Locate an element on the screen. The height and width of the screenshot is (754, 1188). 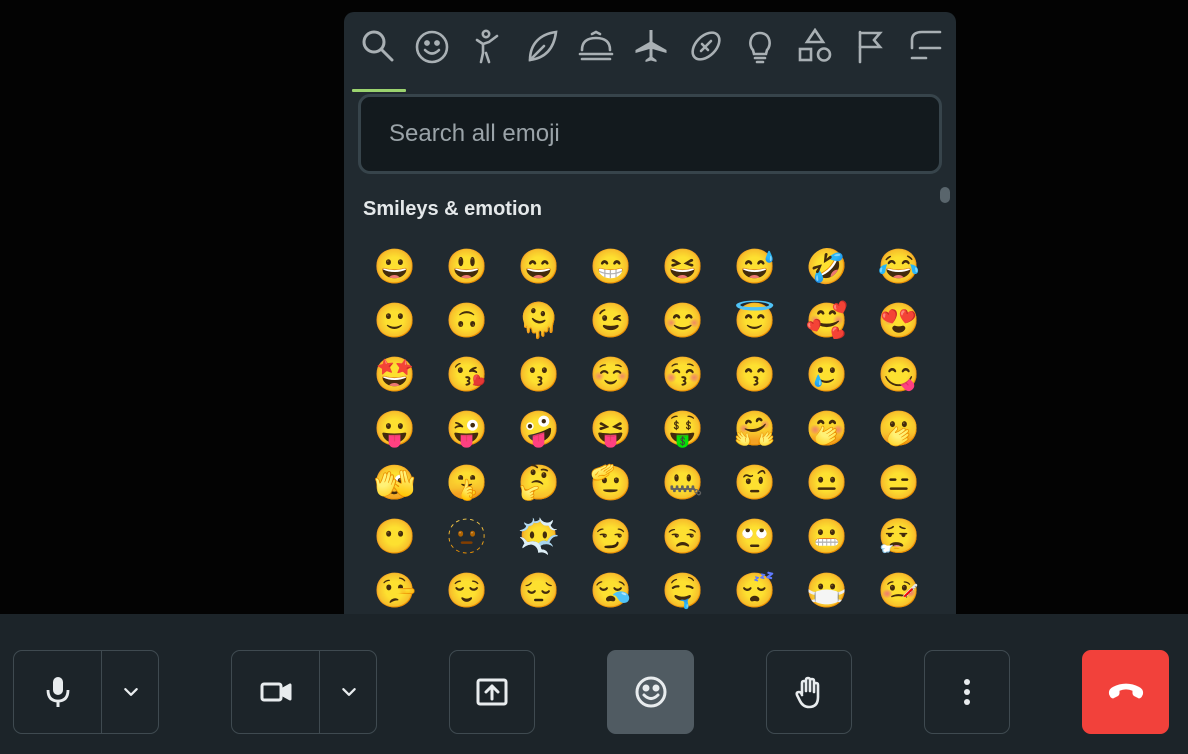
emoji-item: 🤐 is located at coordinates (683, 483).